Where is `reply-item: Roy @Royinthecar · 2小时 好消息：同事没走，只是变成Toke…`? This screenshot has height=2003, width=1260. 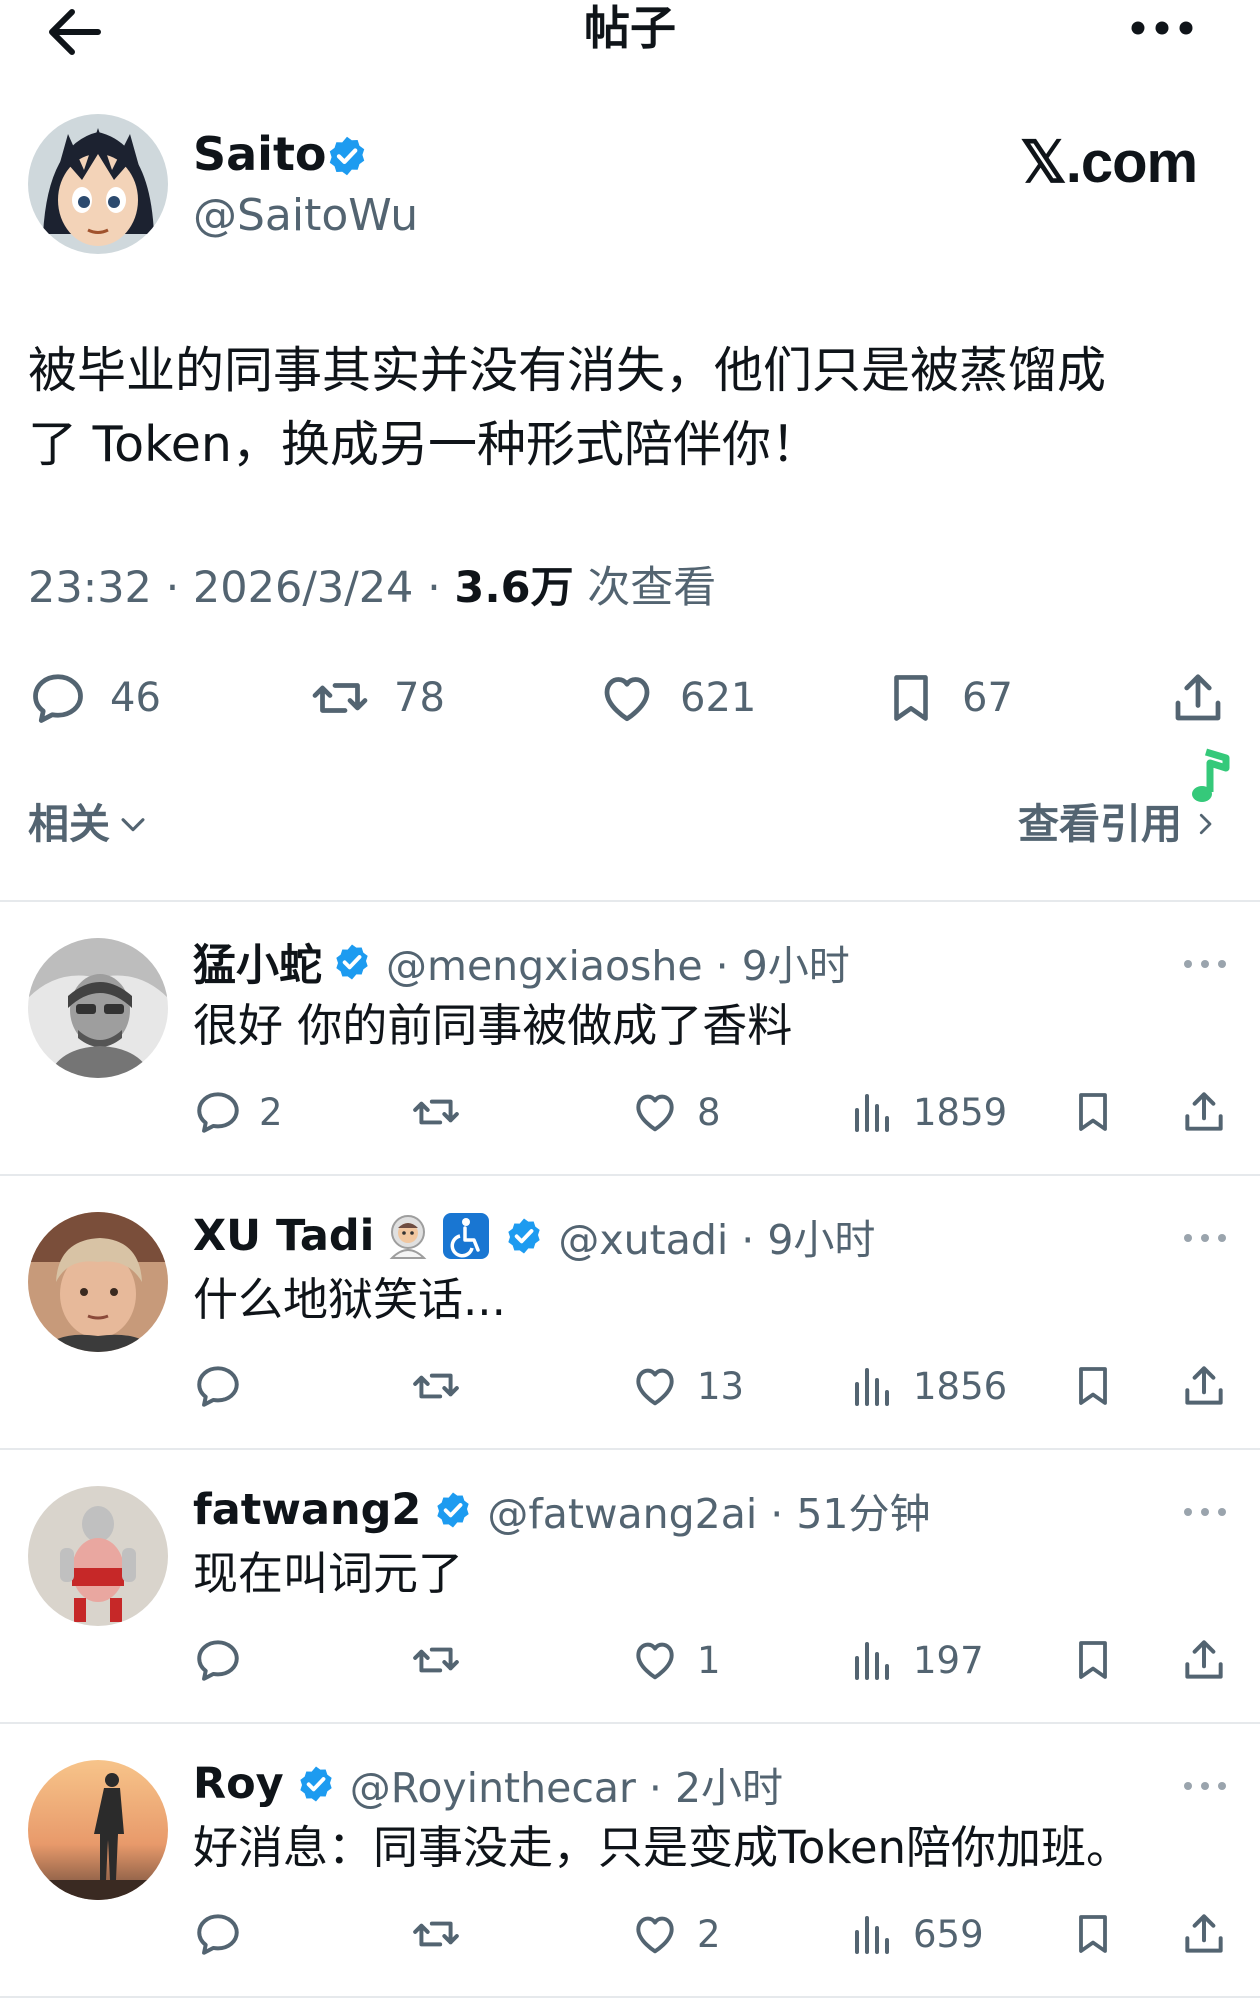 reply-item: Roy @Royinthecar · 2小时 好消息：同事没走，只是变成Toke… is located at coordinates (630, 1860).